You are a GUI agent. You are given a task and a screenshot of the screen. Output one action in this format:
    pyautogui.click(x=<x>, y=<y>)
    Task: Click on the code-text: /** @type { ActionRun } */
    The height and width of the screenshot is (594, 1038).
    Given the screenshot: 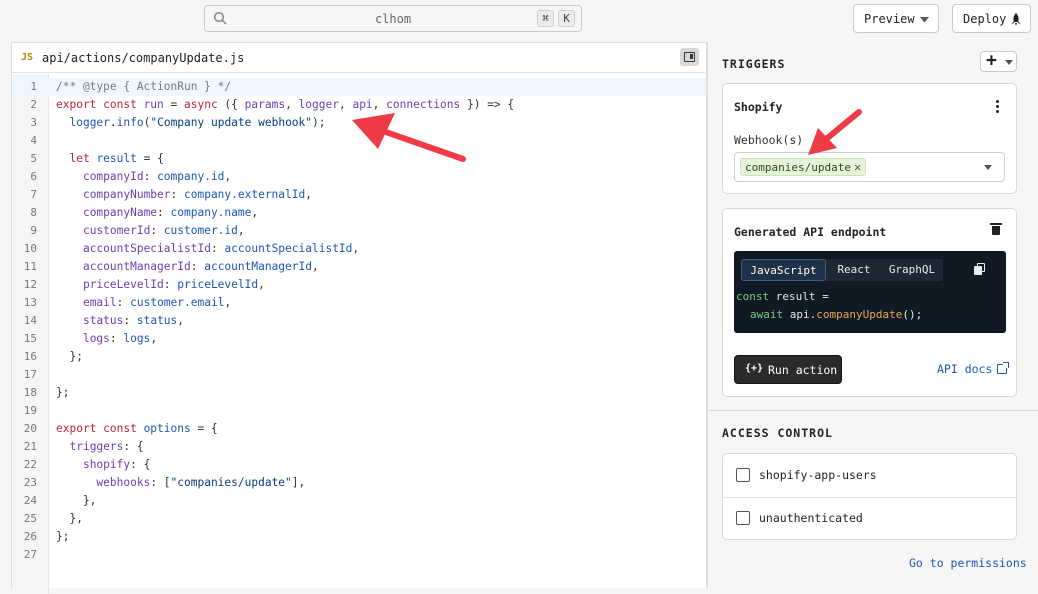 What is the action you would take?
    pyautogui.click(x=144, y=86)
    